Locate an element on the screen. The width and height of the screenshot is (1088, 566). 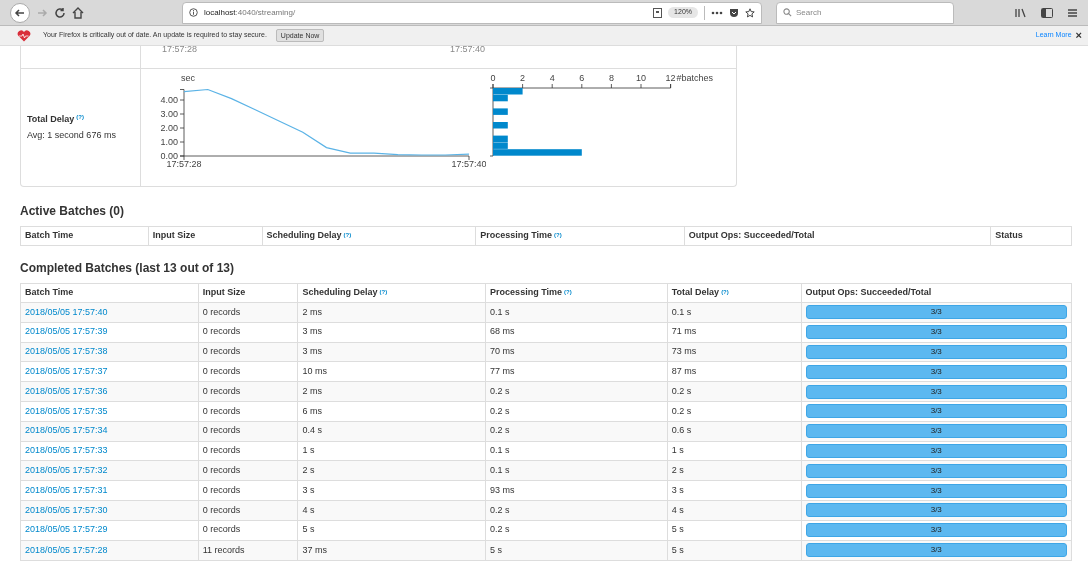
batch-link: 2018/05/05 17:57:38 is located at coordinates (66, 352).